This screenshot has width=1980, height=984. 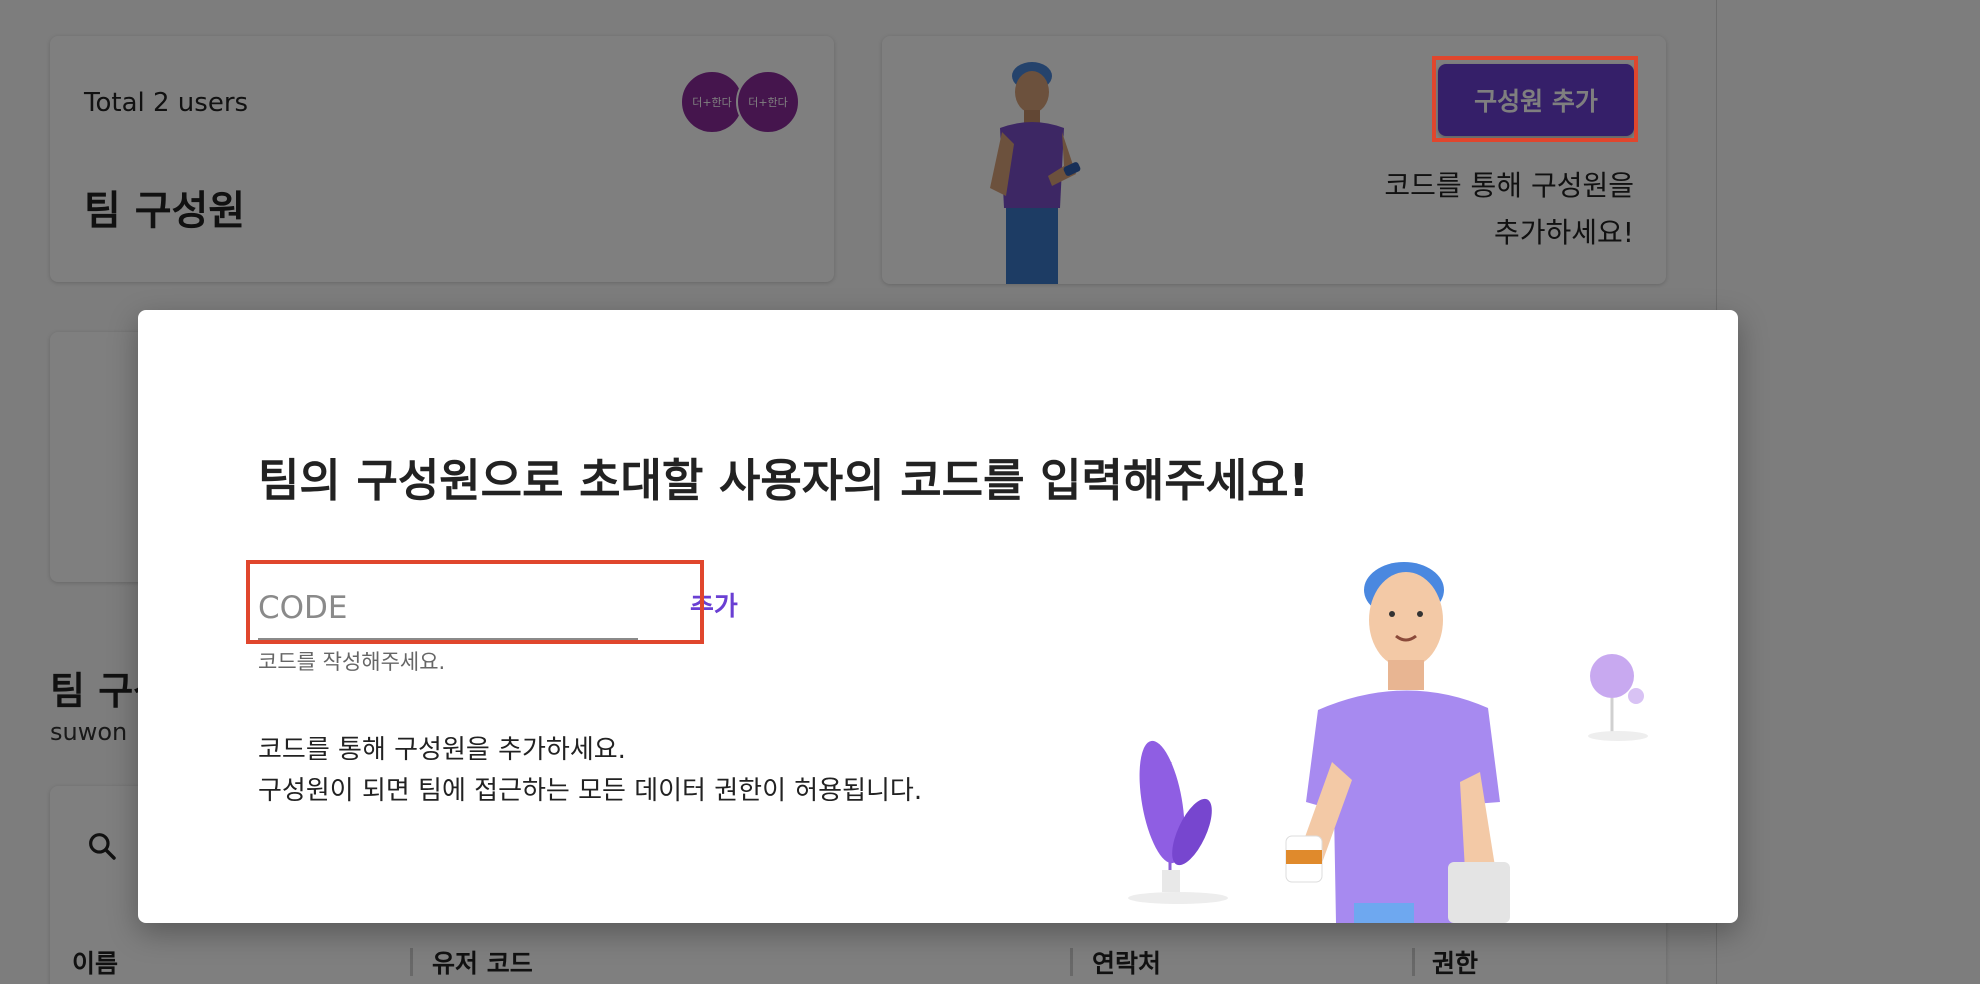 I want to click on code-input, so click(x=448, y=608).